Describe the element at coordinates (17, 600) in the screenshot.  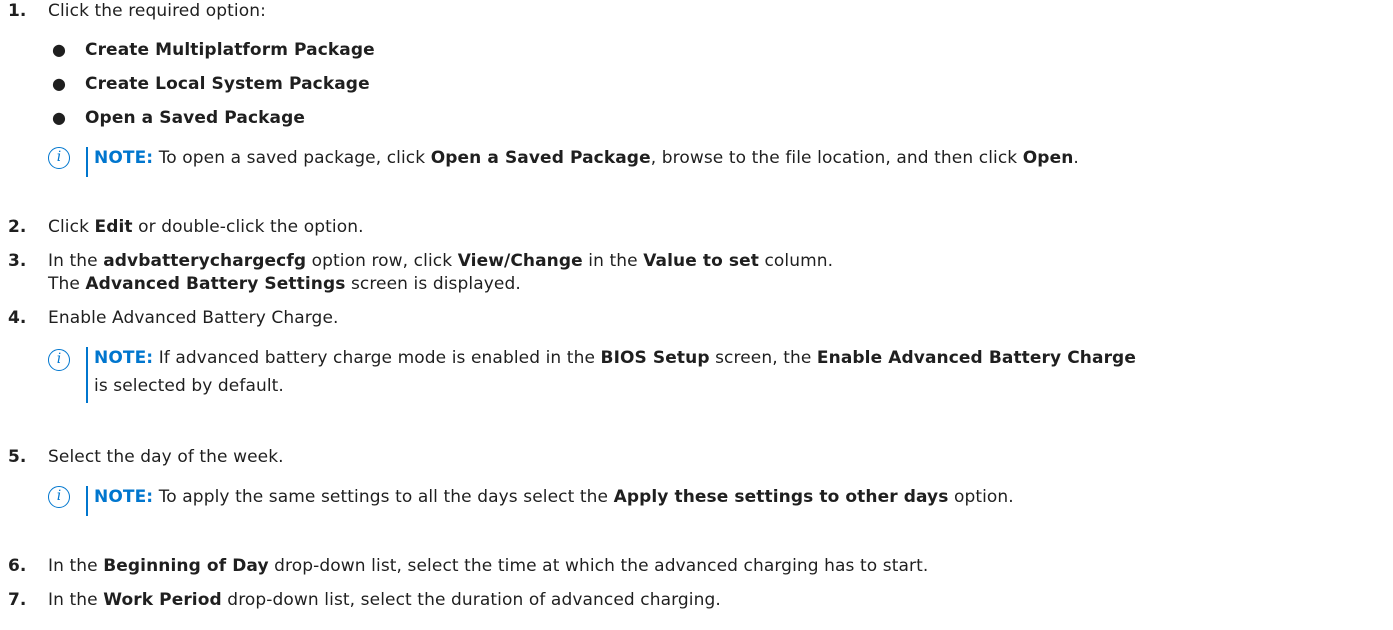
I see `step-number: 7.` at that location.